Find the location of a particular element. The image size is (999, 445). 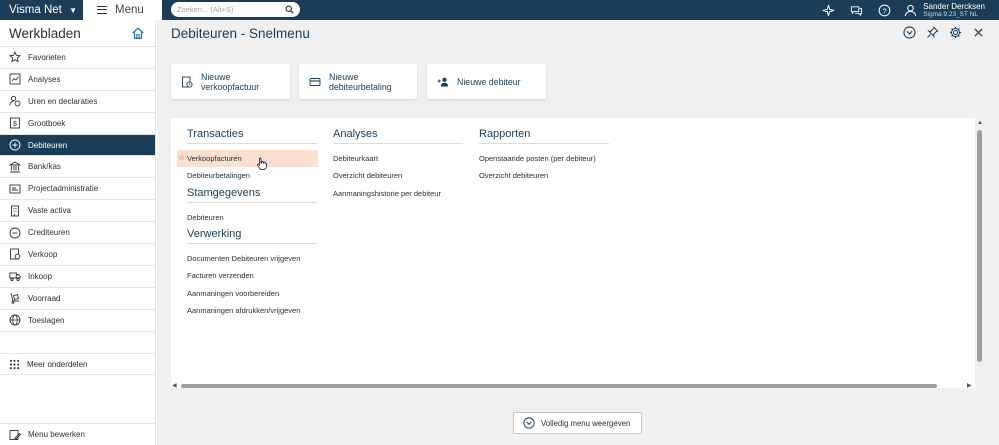

user-menu: Sander Dercksen Sigma 9.23_ST NL is located at coordinates (948, 9).